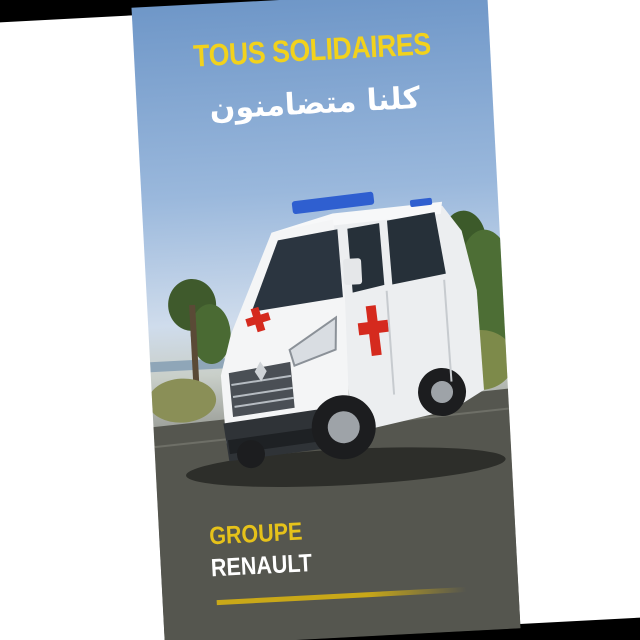  I want to click on brand-line-renault: RENAULT, so click(261, 566).